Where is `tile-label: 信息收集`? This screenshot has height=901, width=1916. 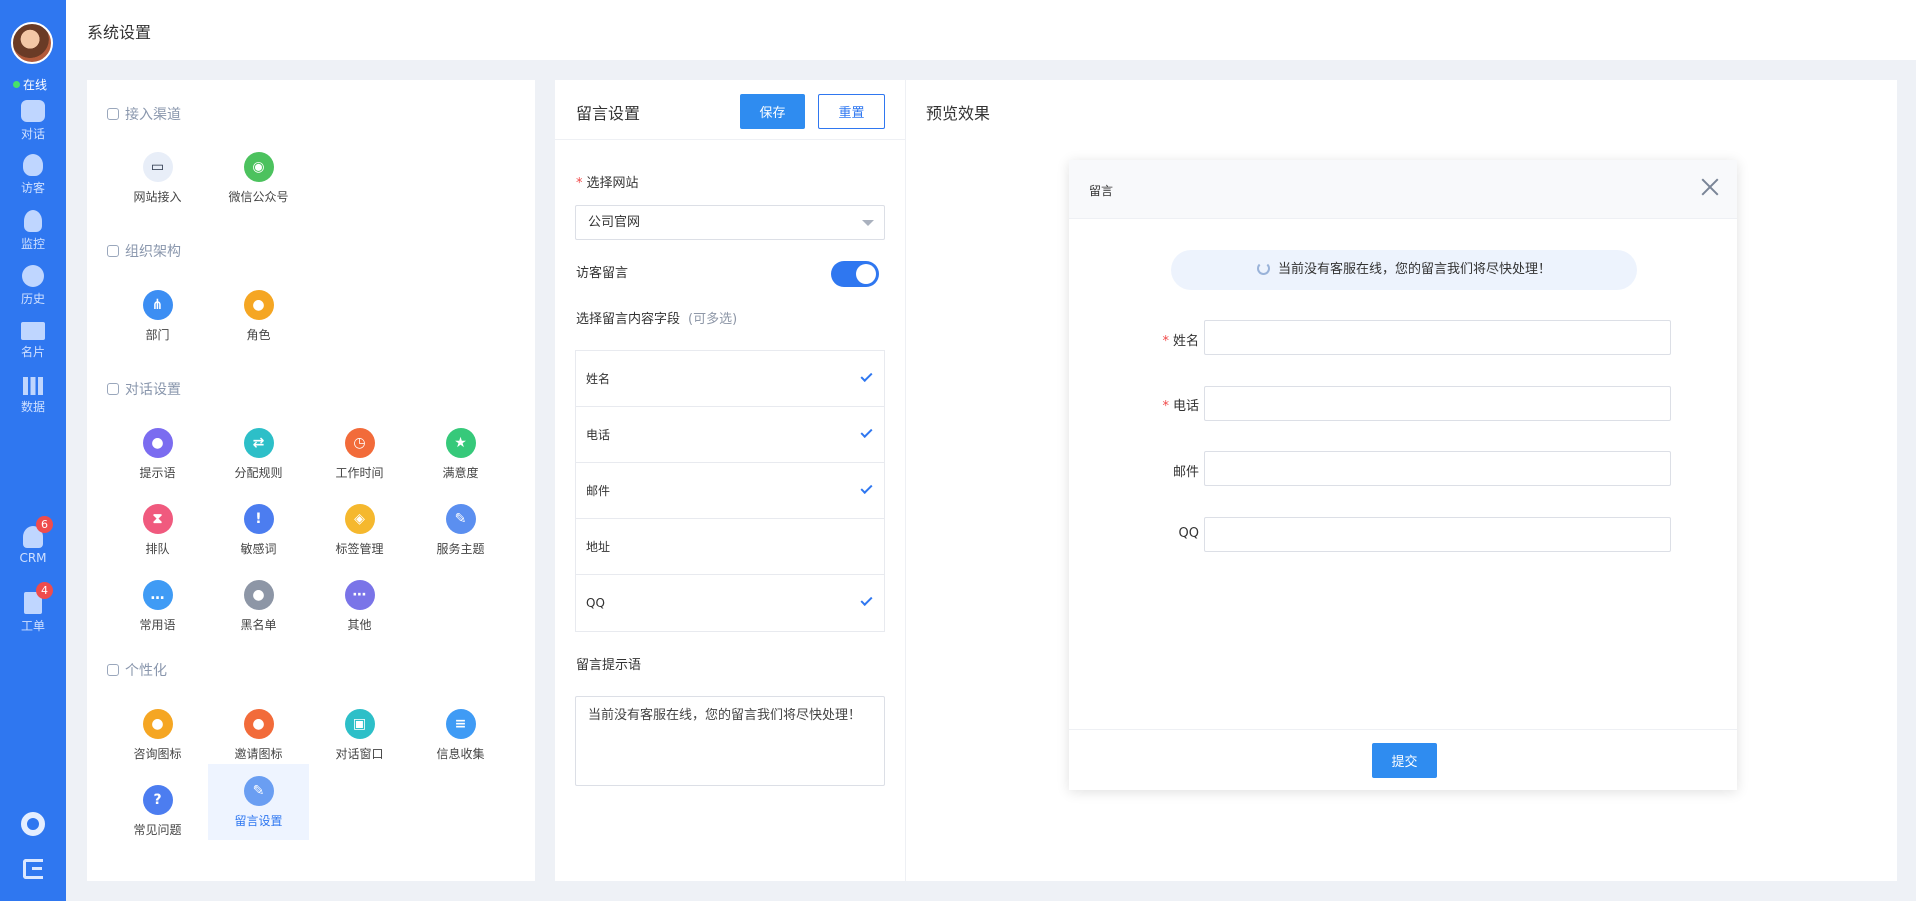
tile-label: 信息收集 is located at coordinates (460, 754).